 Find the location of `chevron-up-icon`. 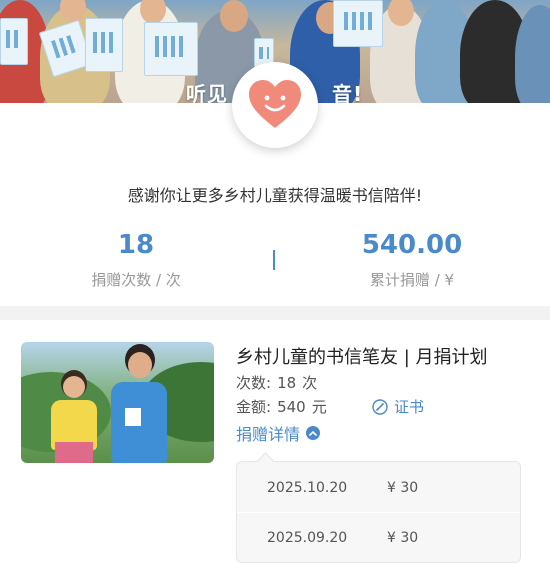

chevron-up-icon is located at coordinates (313, 433).